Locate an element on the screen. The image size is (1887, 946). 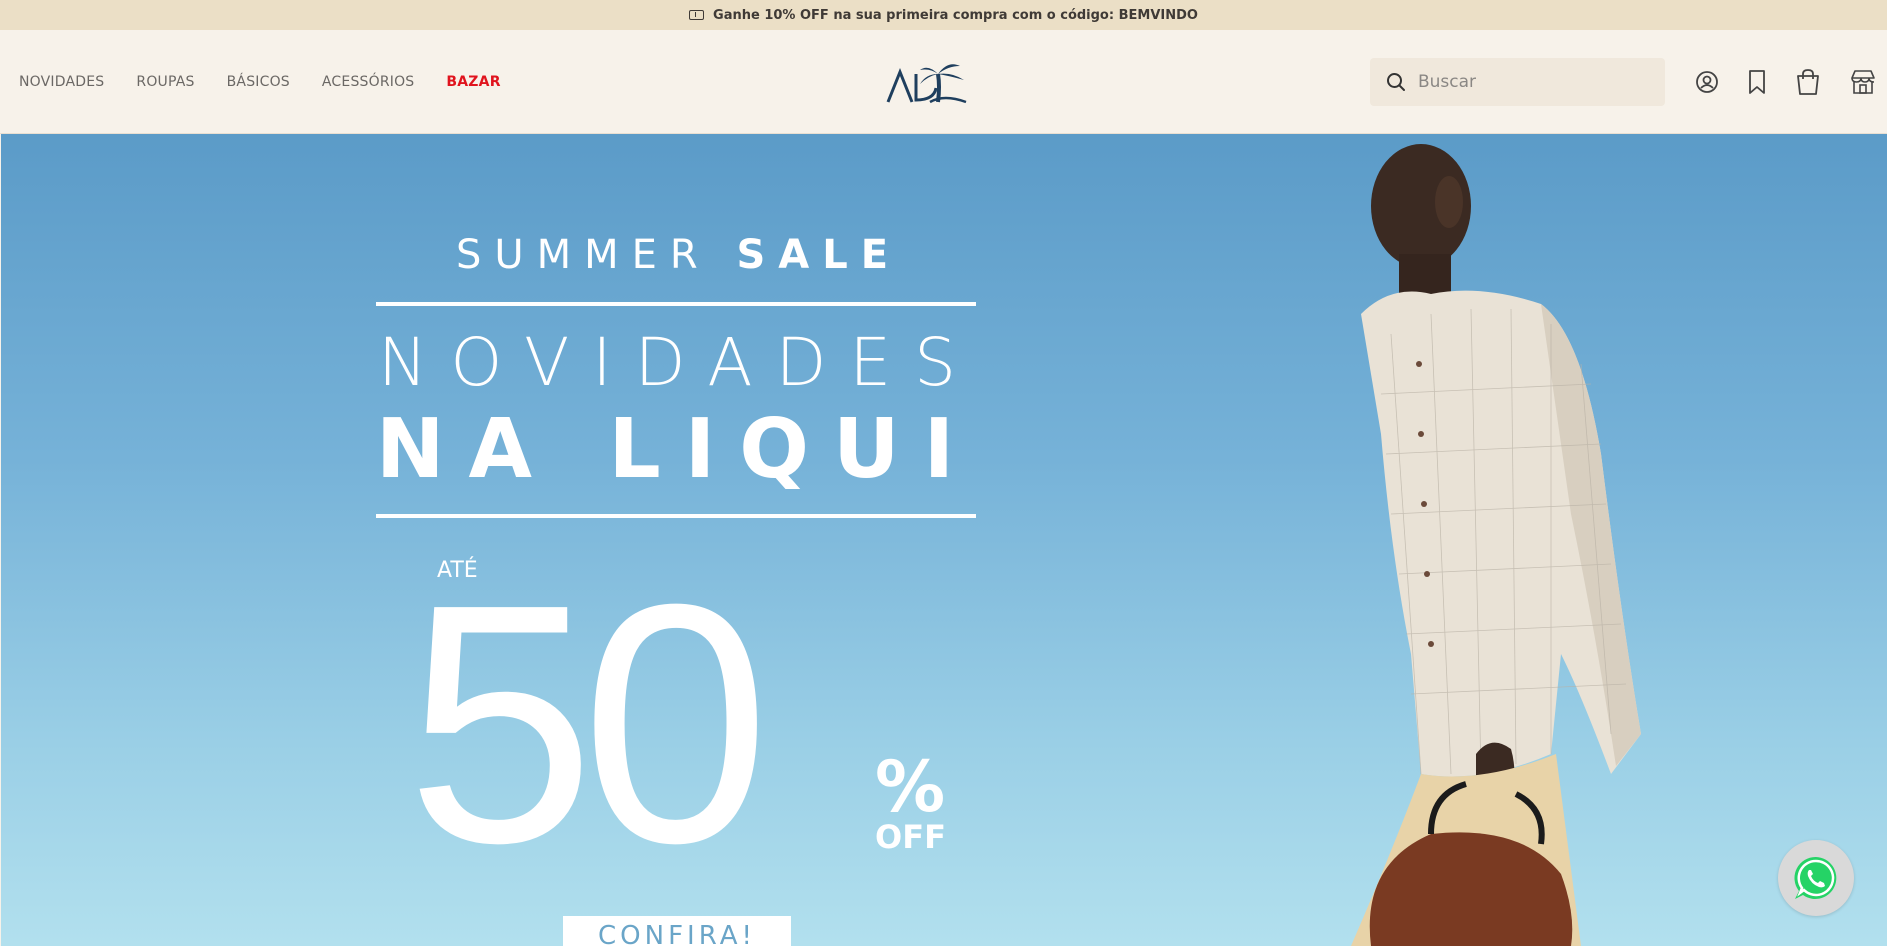
hero-rule-top is located at coordinates (676, 304).